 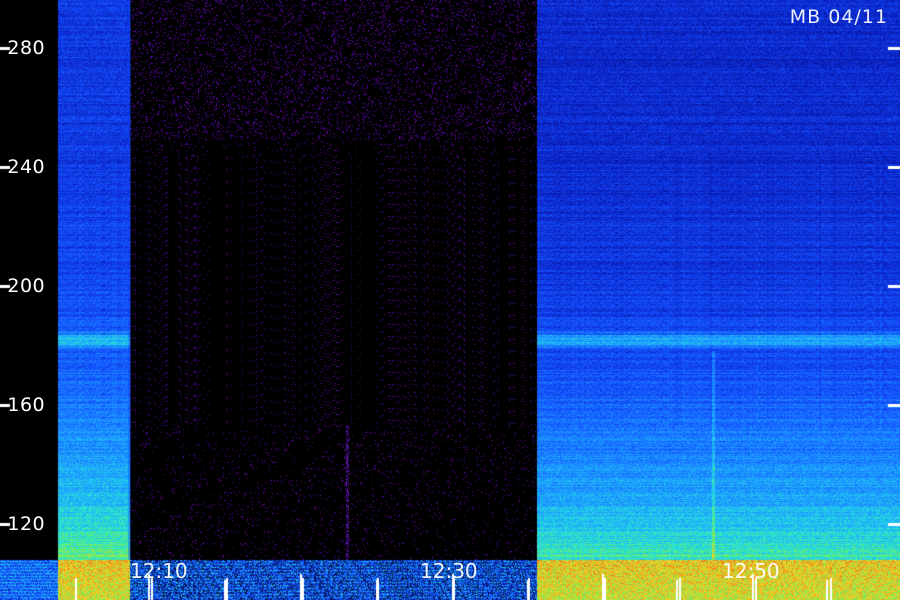 What do you see at coordinates (751, 571) in the screenshot?
I see `x-tick-label: 12:50` at bounding box center [751, 571].